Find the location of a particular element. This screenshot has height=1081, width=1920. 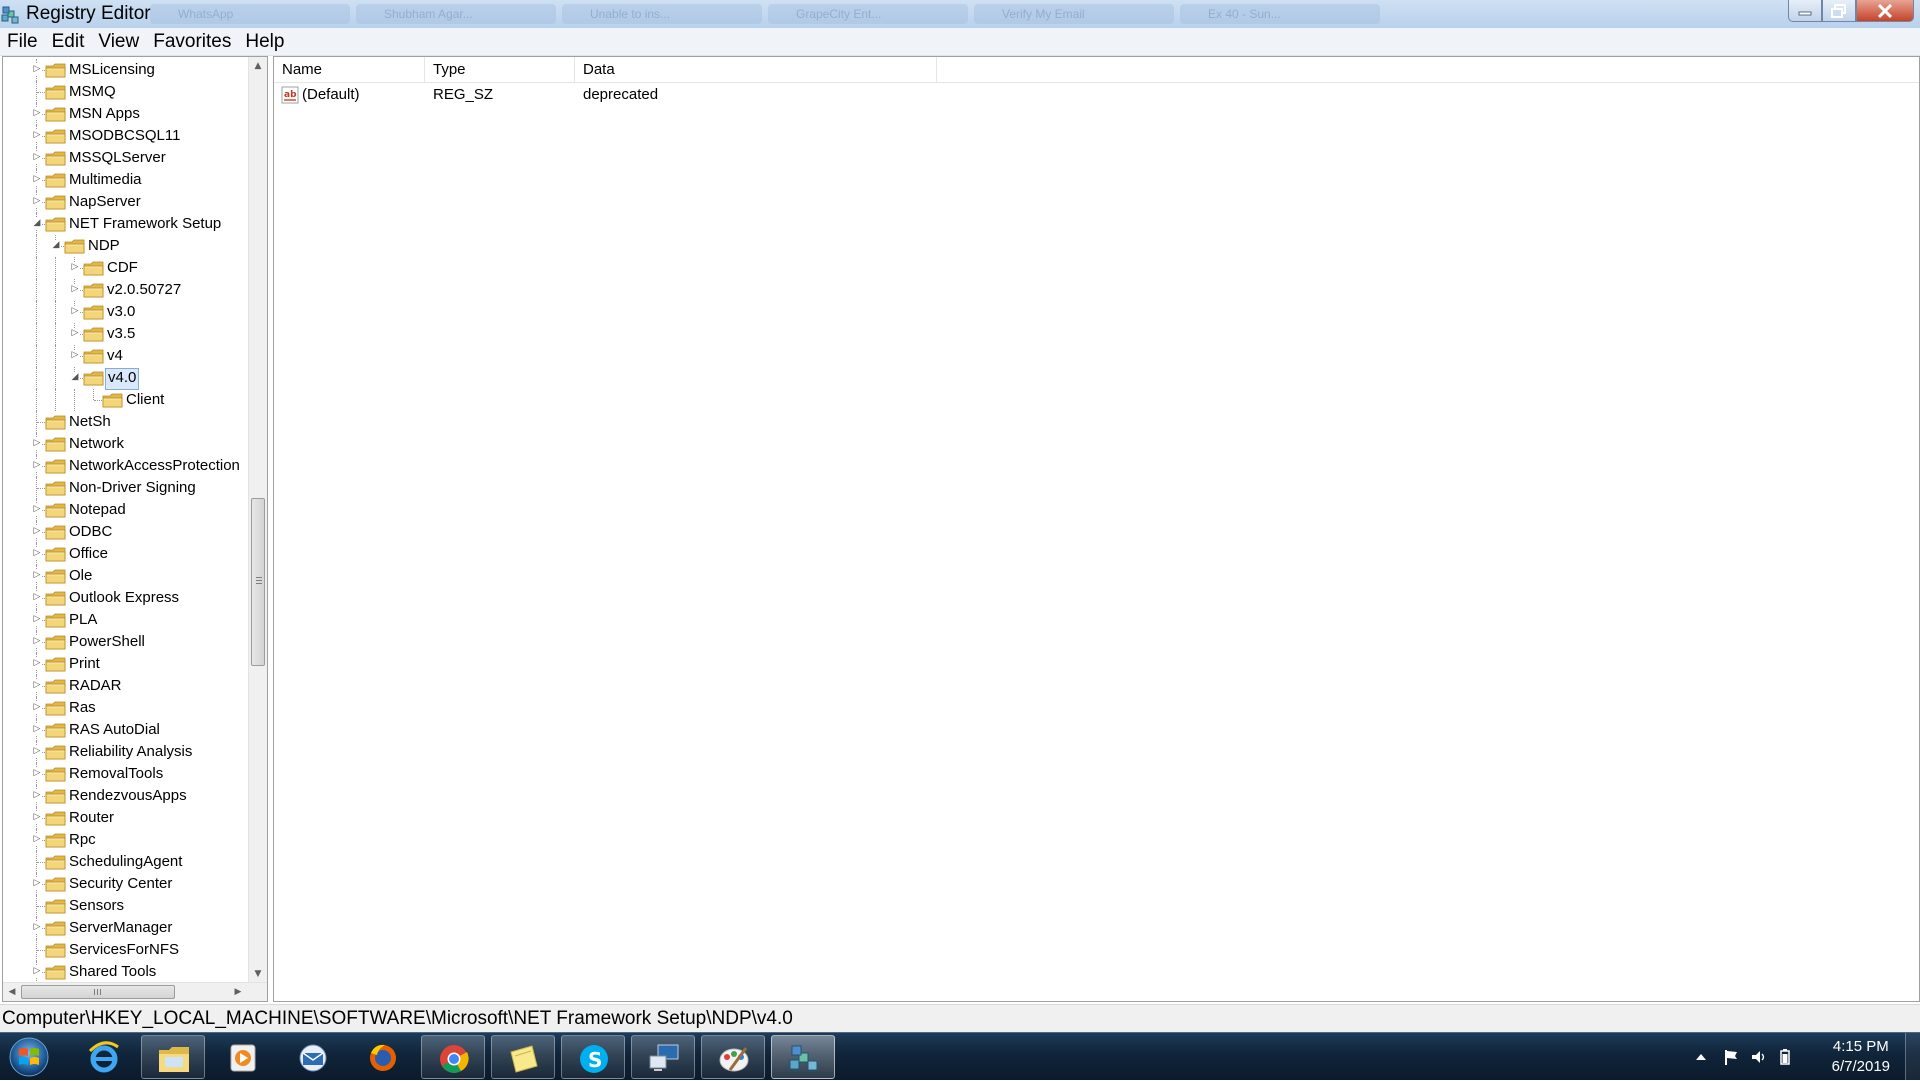

tree-item: ▷ MSLicensing is located at coordinates (126, 70).